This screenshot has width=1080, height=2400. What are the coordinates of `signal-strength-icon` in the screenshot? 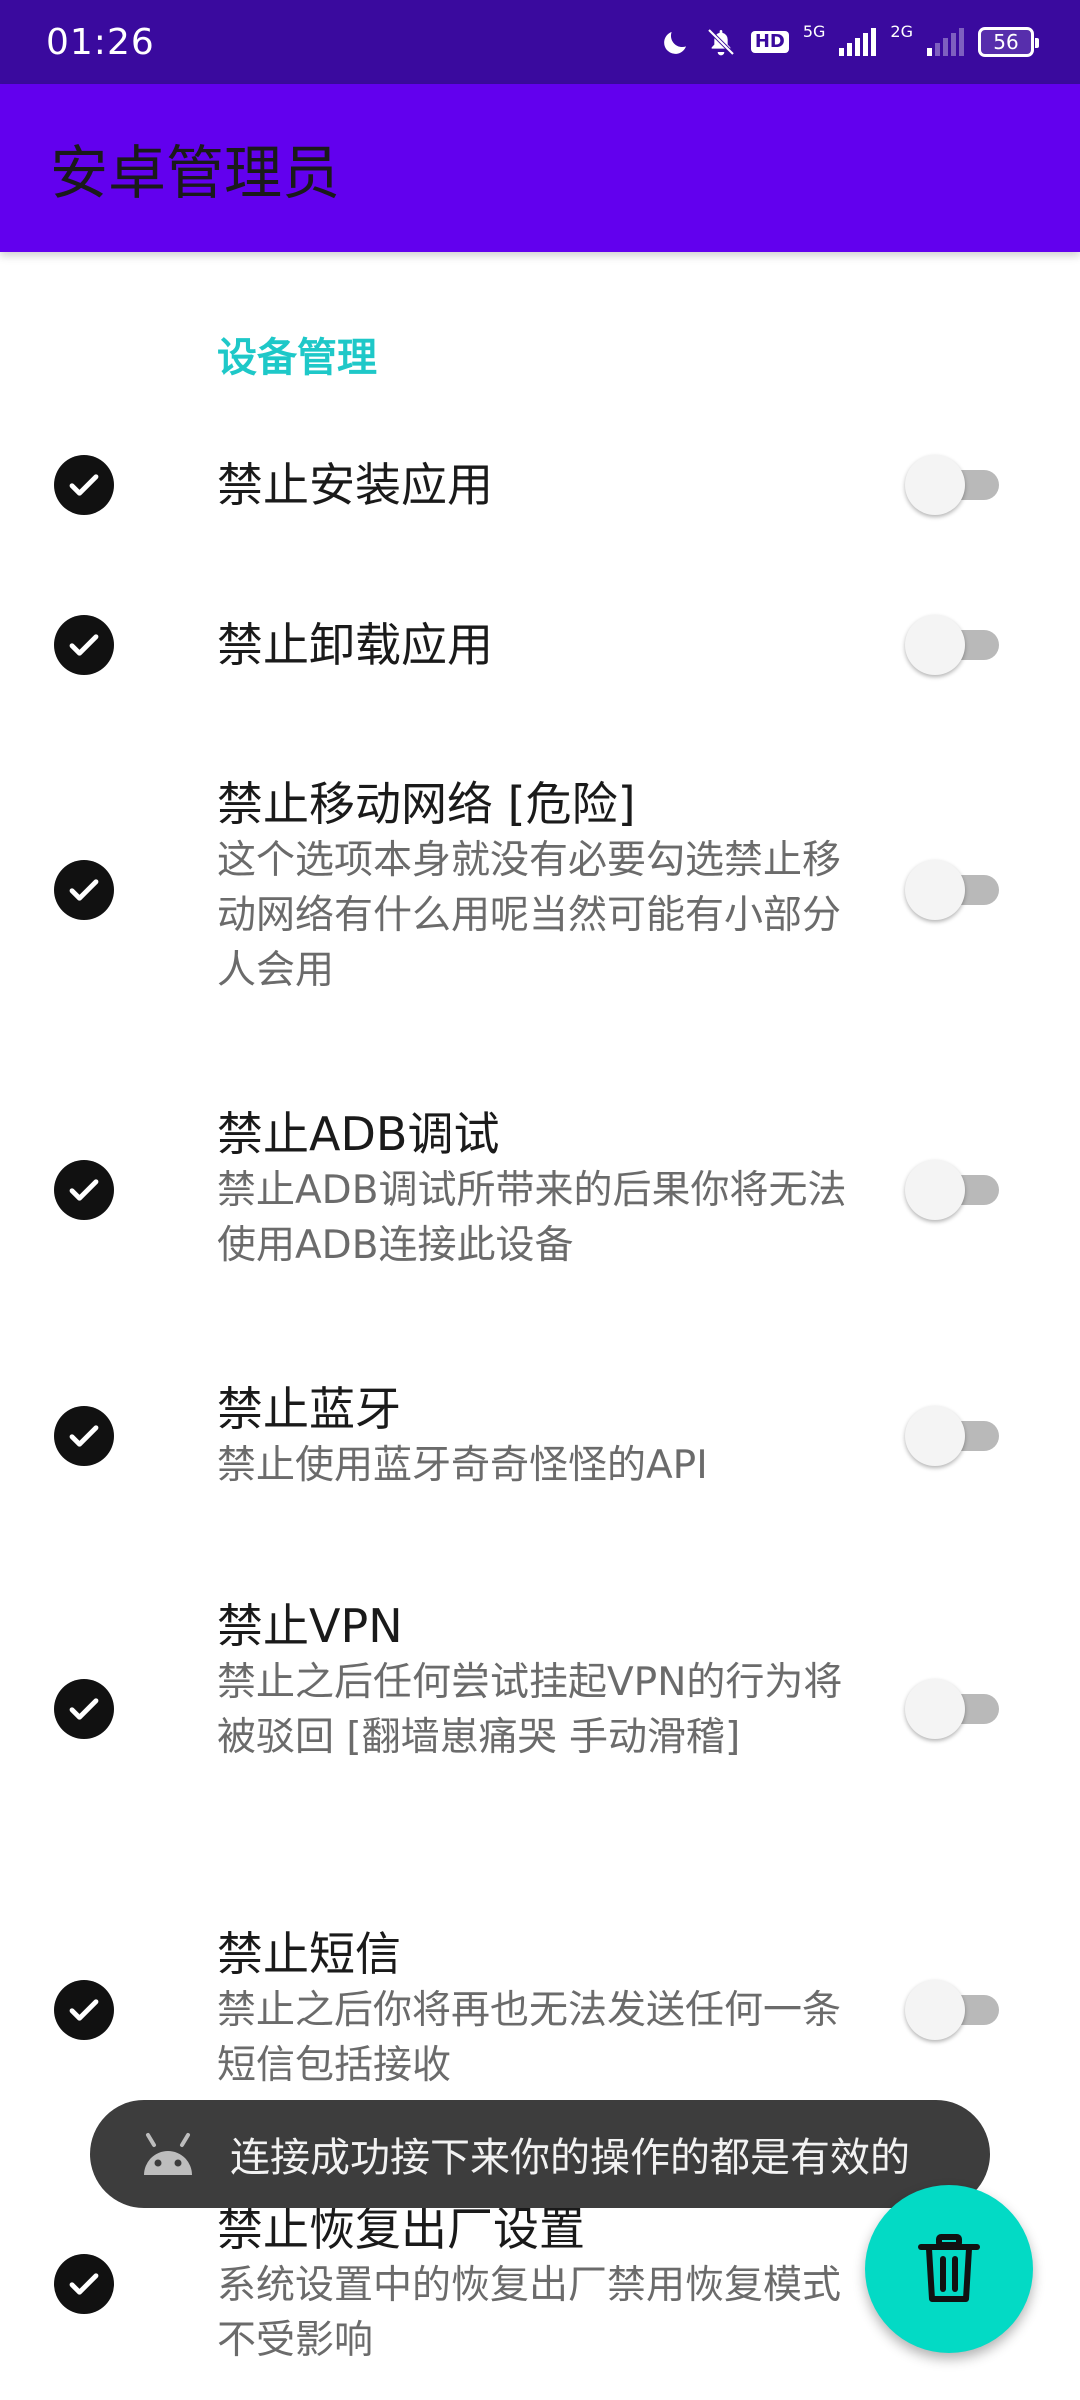 It's located at (858, 42).